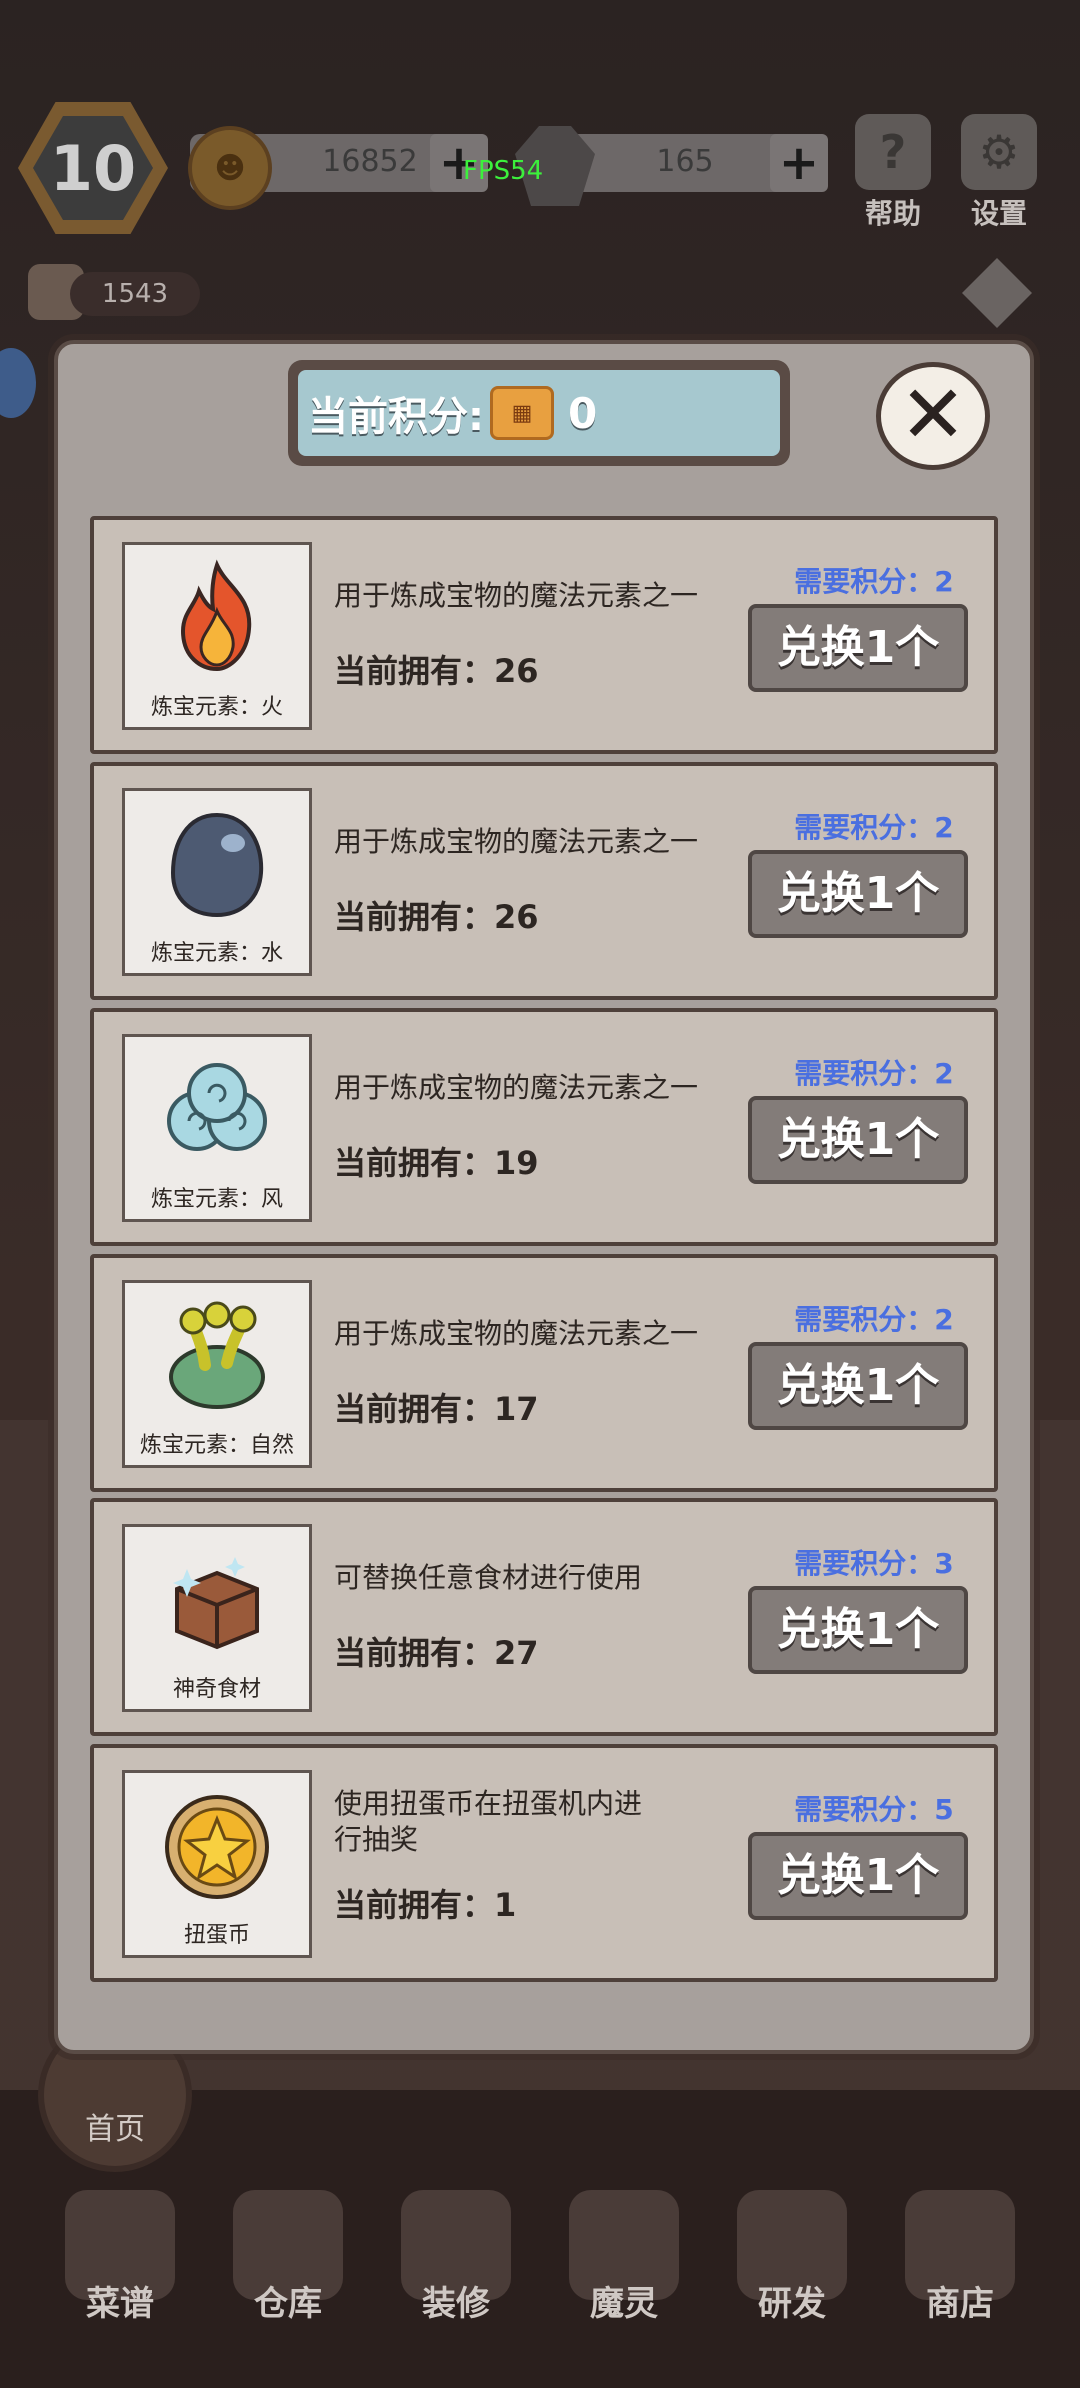  I want to click on current-score-panel: 当前积分: ▦ 0, so click(539, 413).